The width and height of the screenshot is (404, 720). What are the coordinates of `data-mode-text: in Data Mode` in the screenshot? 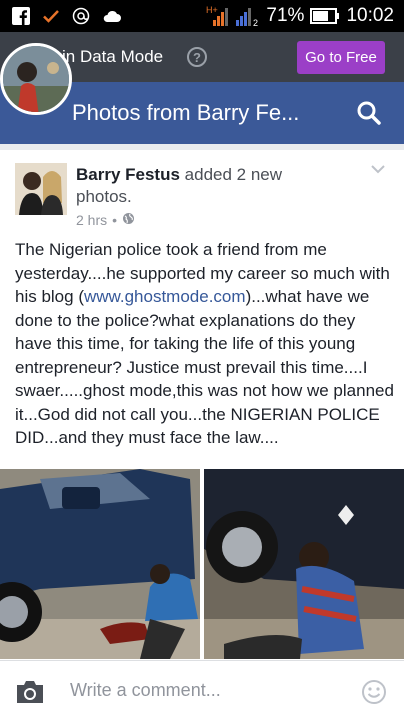 It's located at (113, 56).